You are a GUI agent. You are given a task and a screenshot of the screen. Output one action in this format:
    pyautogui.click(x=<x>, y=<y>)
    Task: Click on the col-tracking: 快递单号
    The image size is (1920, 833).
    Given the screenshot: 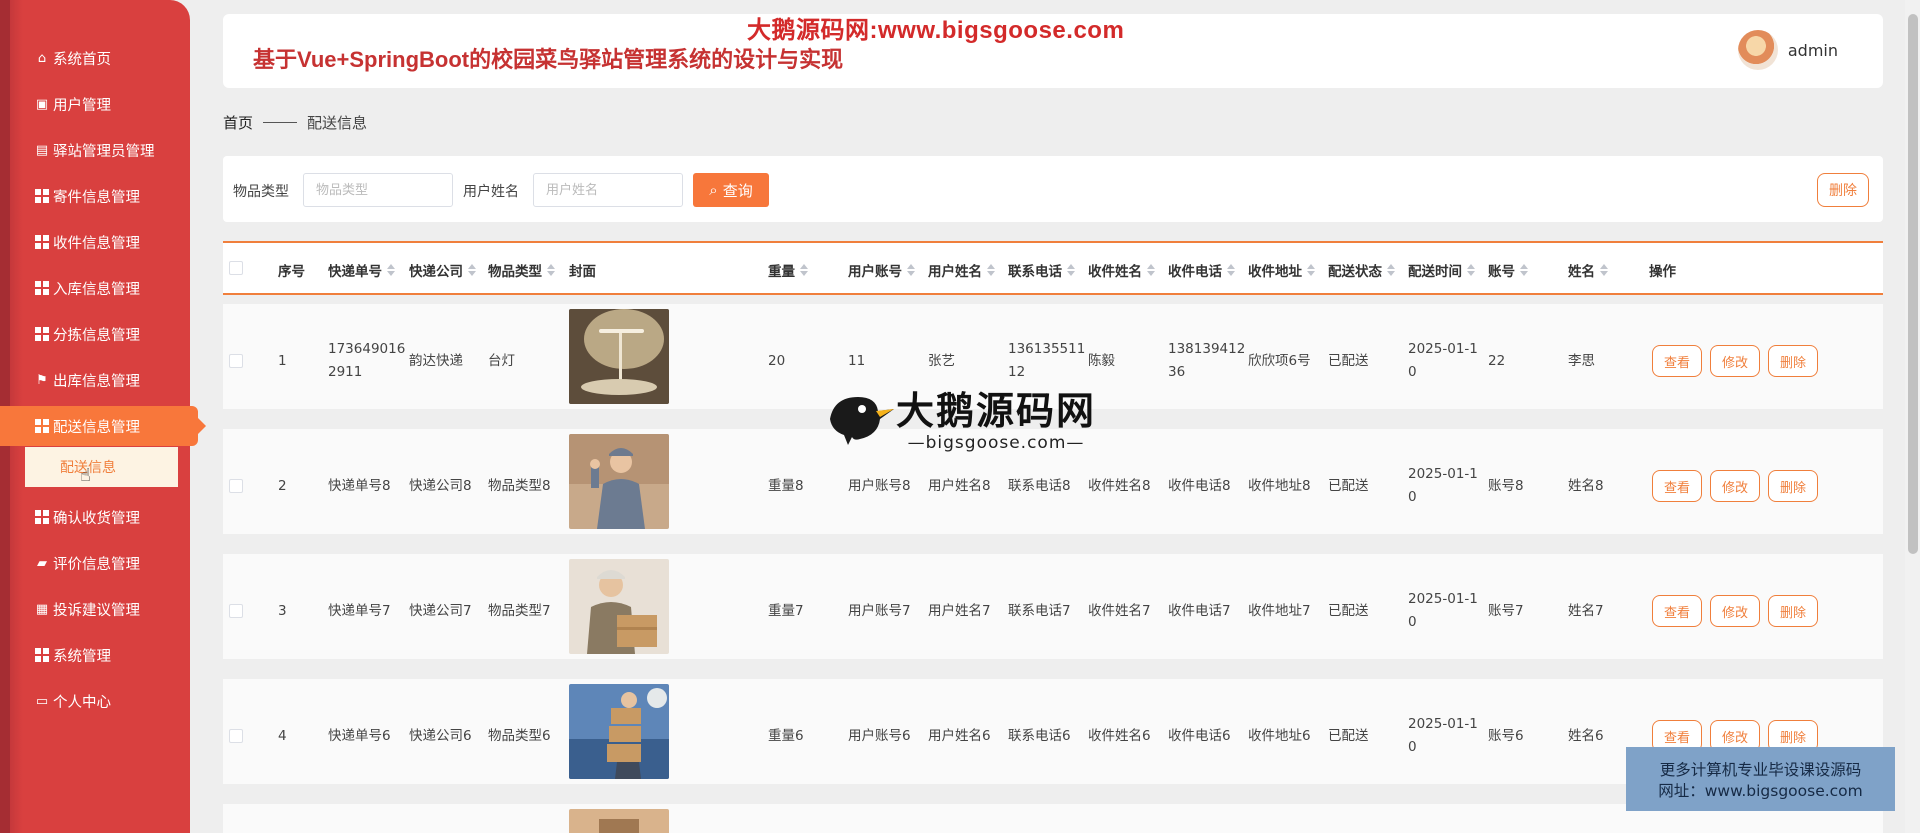 What is the action you would take?
    pyautogui.click(x=361, y=270)
    